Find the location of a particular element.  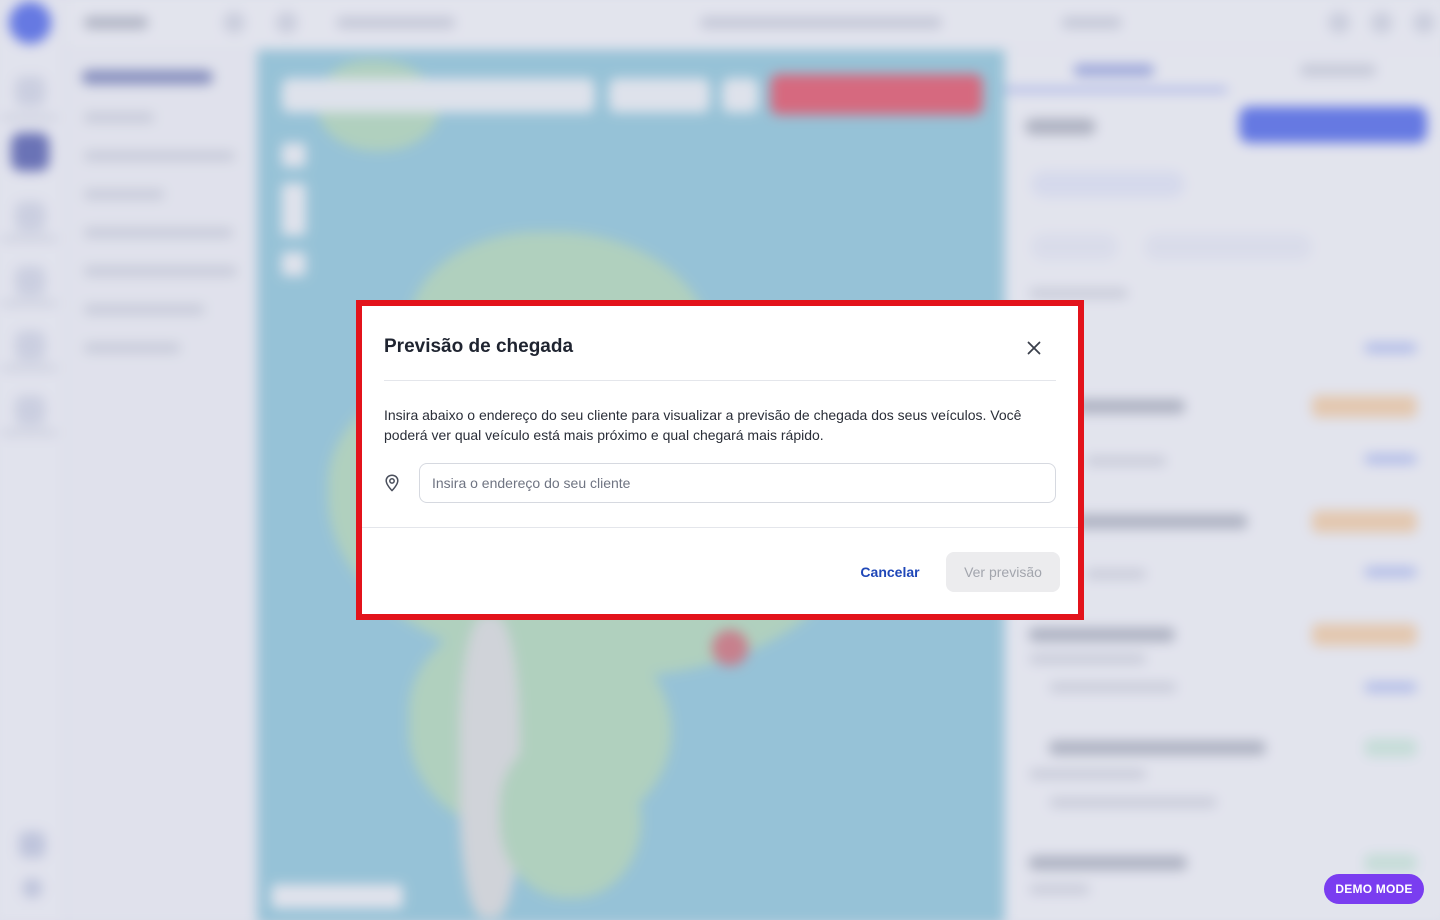

close-icon is located at coordinates (1034, 348).